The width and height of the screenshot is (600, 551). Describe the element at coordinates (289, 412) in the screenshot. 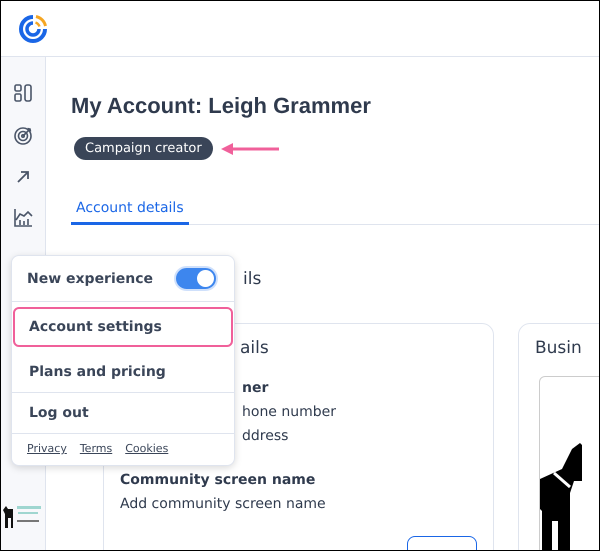

I see `detail-text: hone number` at that location.